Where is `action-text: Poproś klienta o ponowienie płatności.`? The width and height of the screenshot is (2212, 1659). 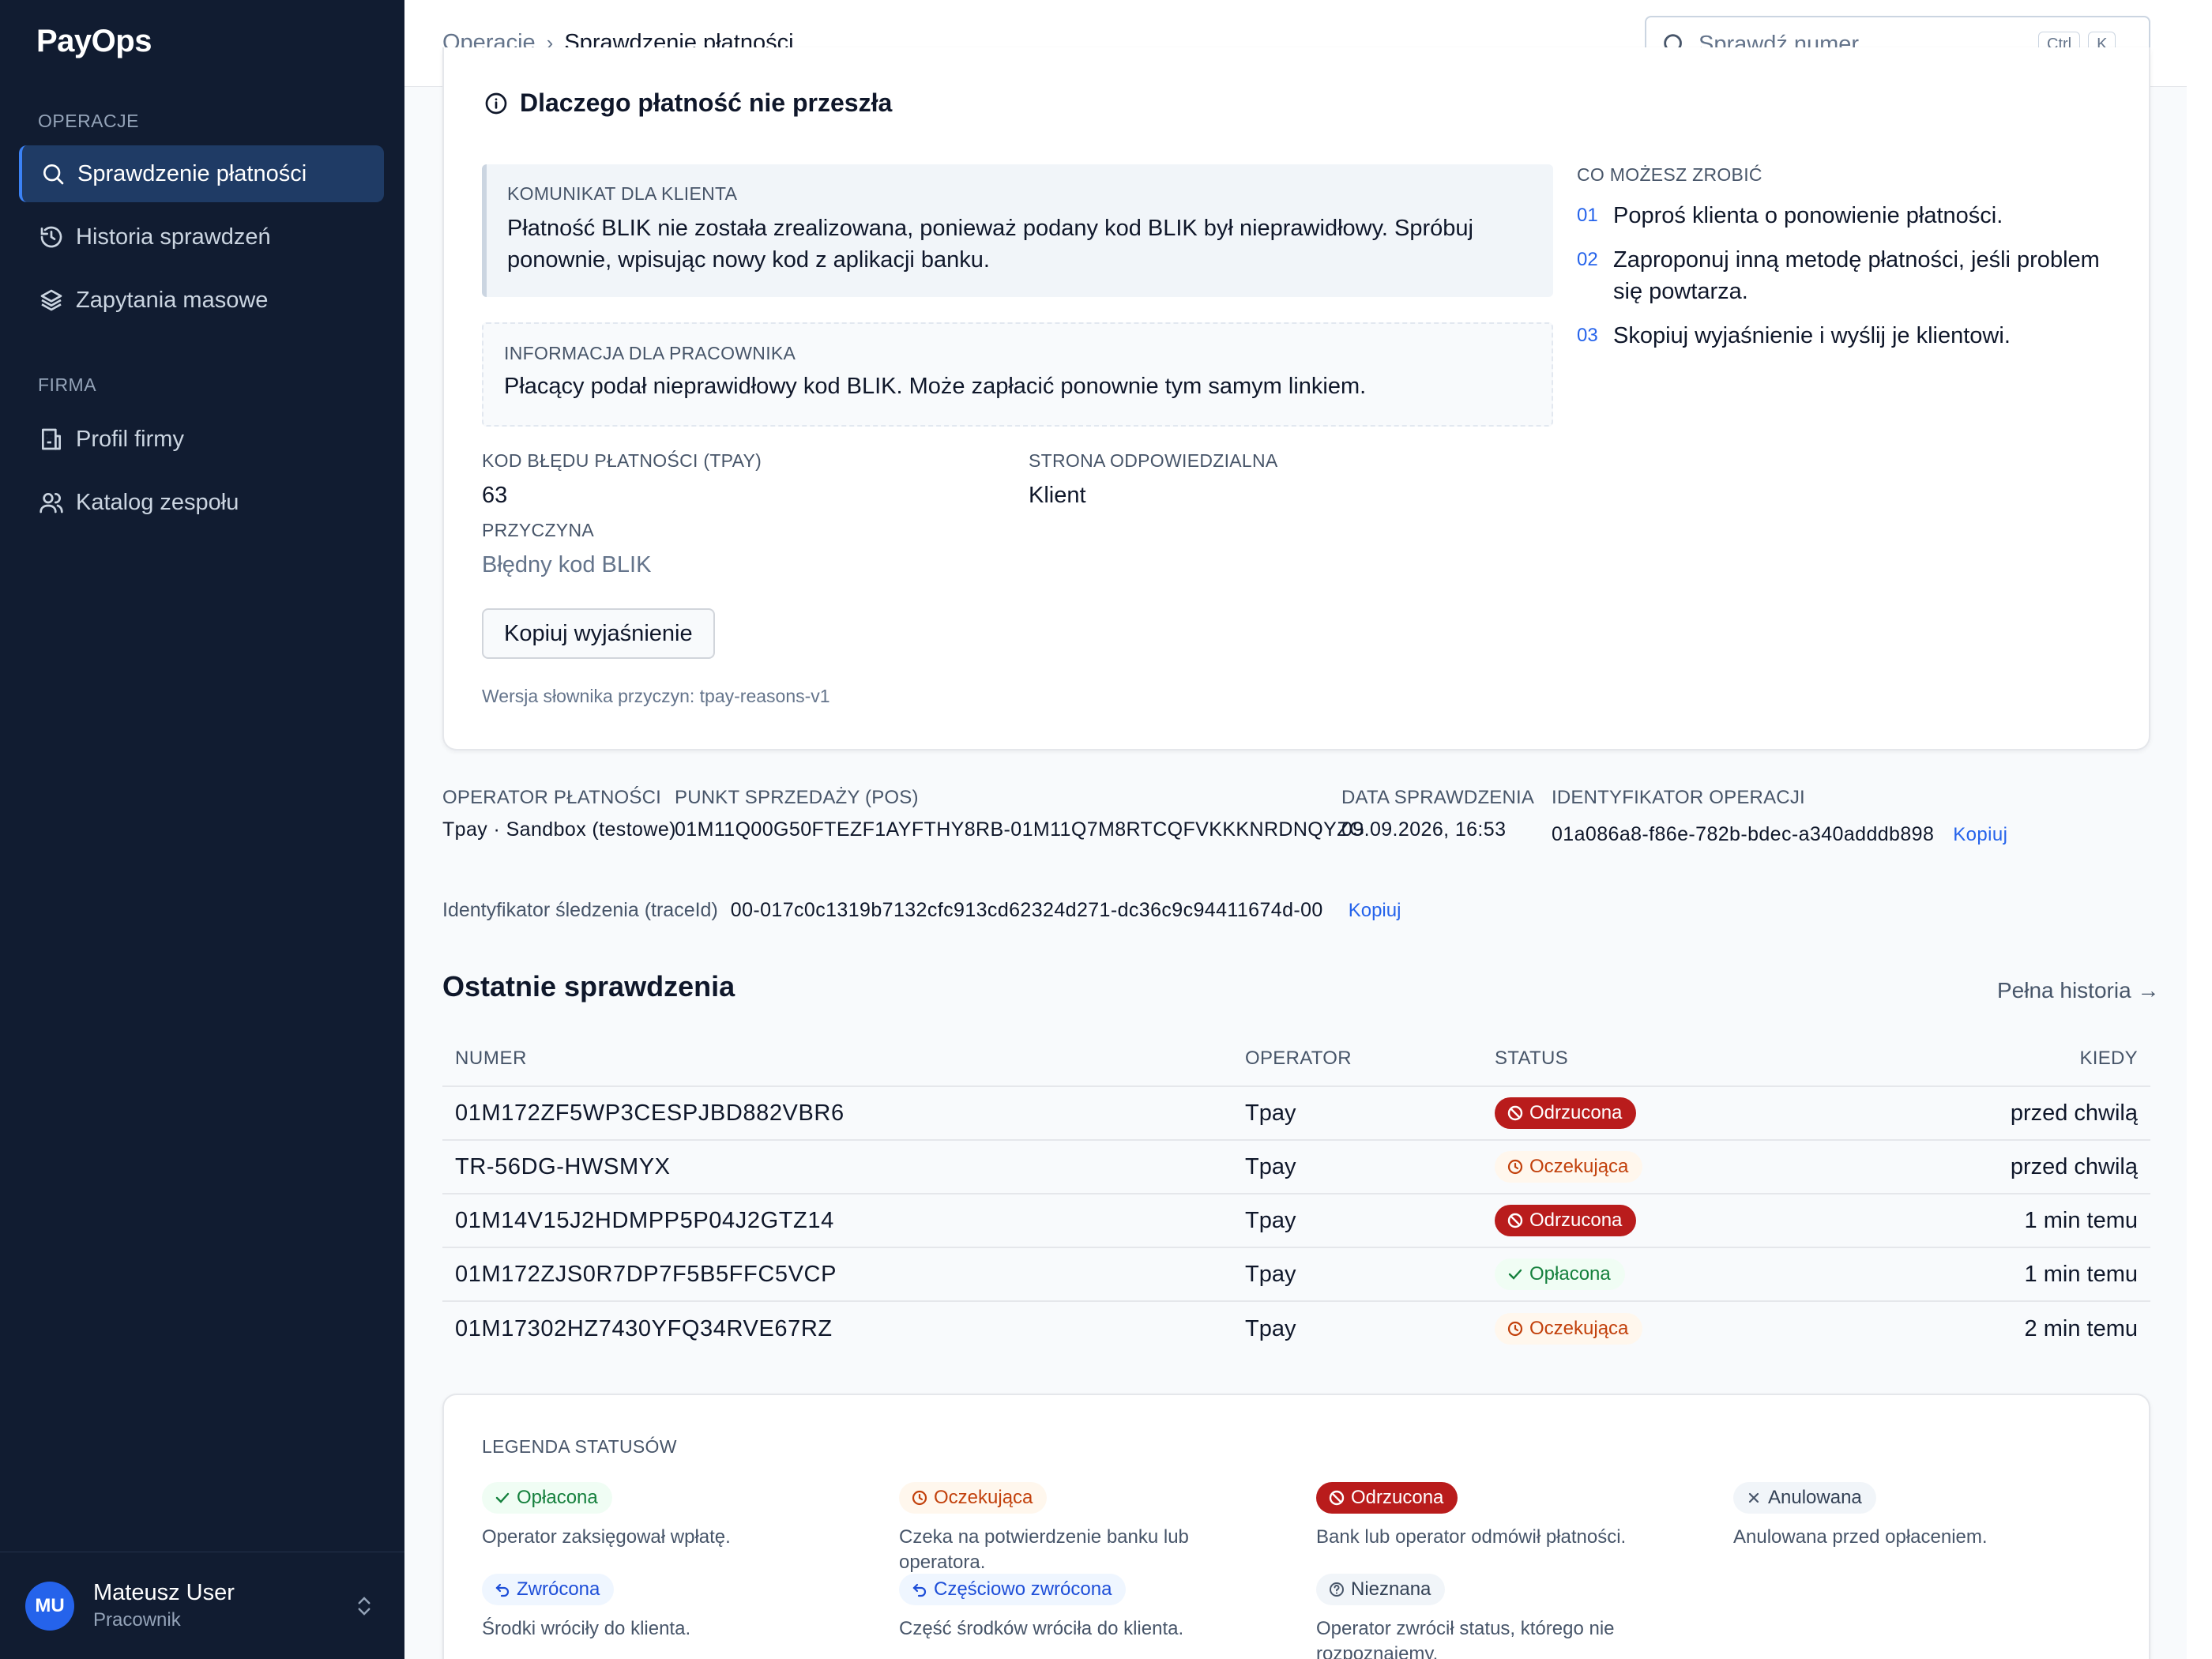
action-text: Poproś klienta o ponowienie płatności. is located at coordinates (1808, 215).